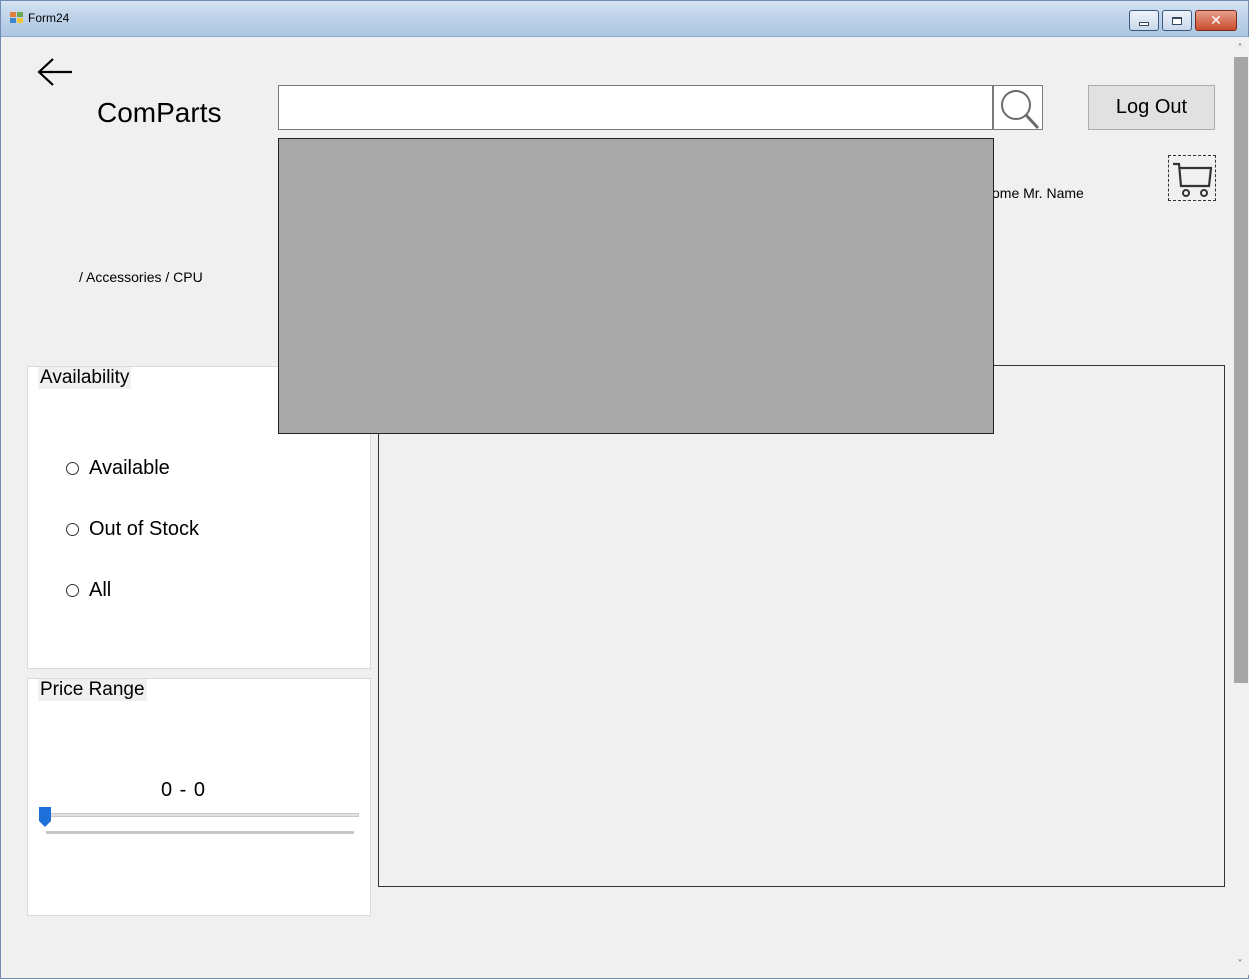 This screenshot has height=979, width=1249. What do you see at coordinates (1240, 48) in the screenshot?
I see `scroll-up-icon: ˄` at bounding box center [1240, 48].